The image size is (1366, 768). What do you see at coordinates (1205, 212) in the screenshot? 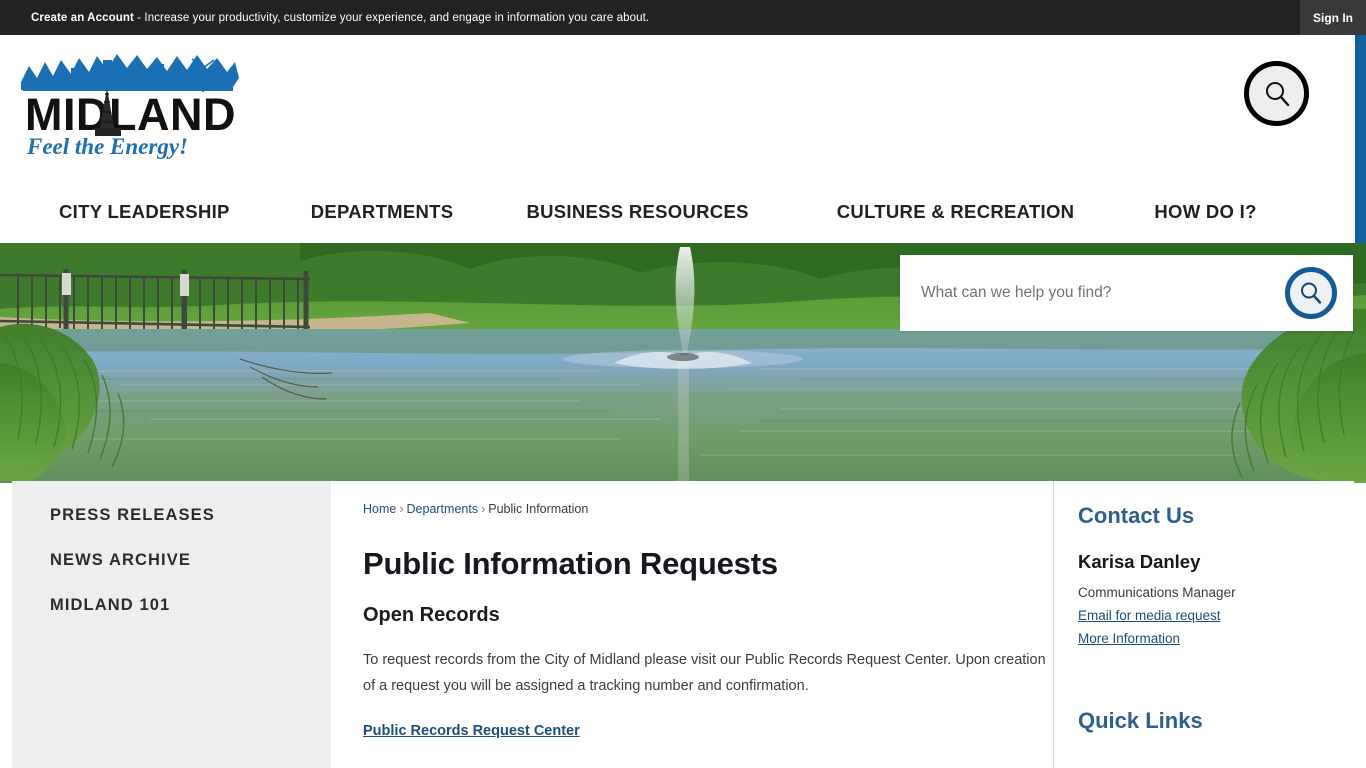
I see `nav-item-how-do-i: How Do I?` at bounding box center [1205, 212].